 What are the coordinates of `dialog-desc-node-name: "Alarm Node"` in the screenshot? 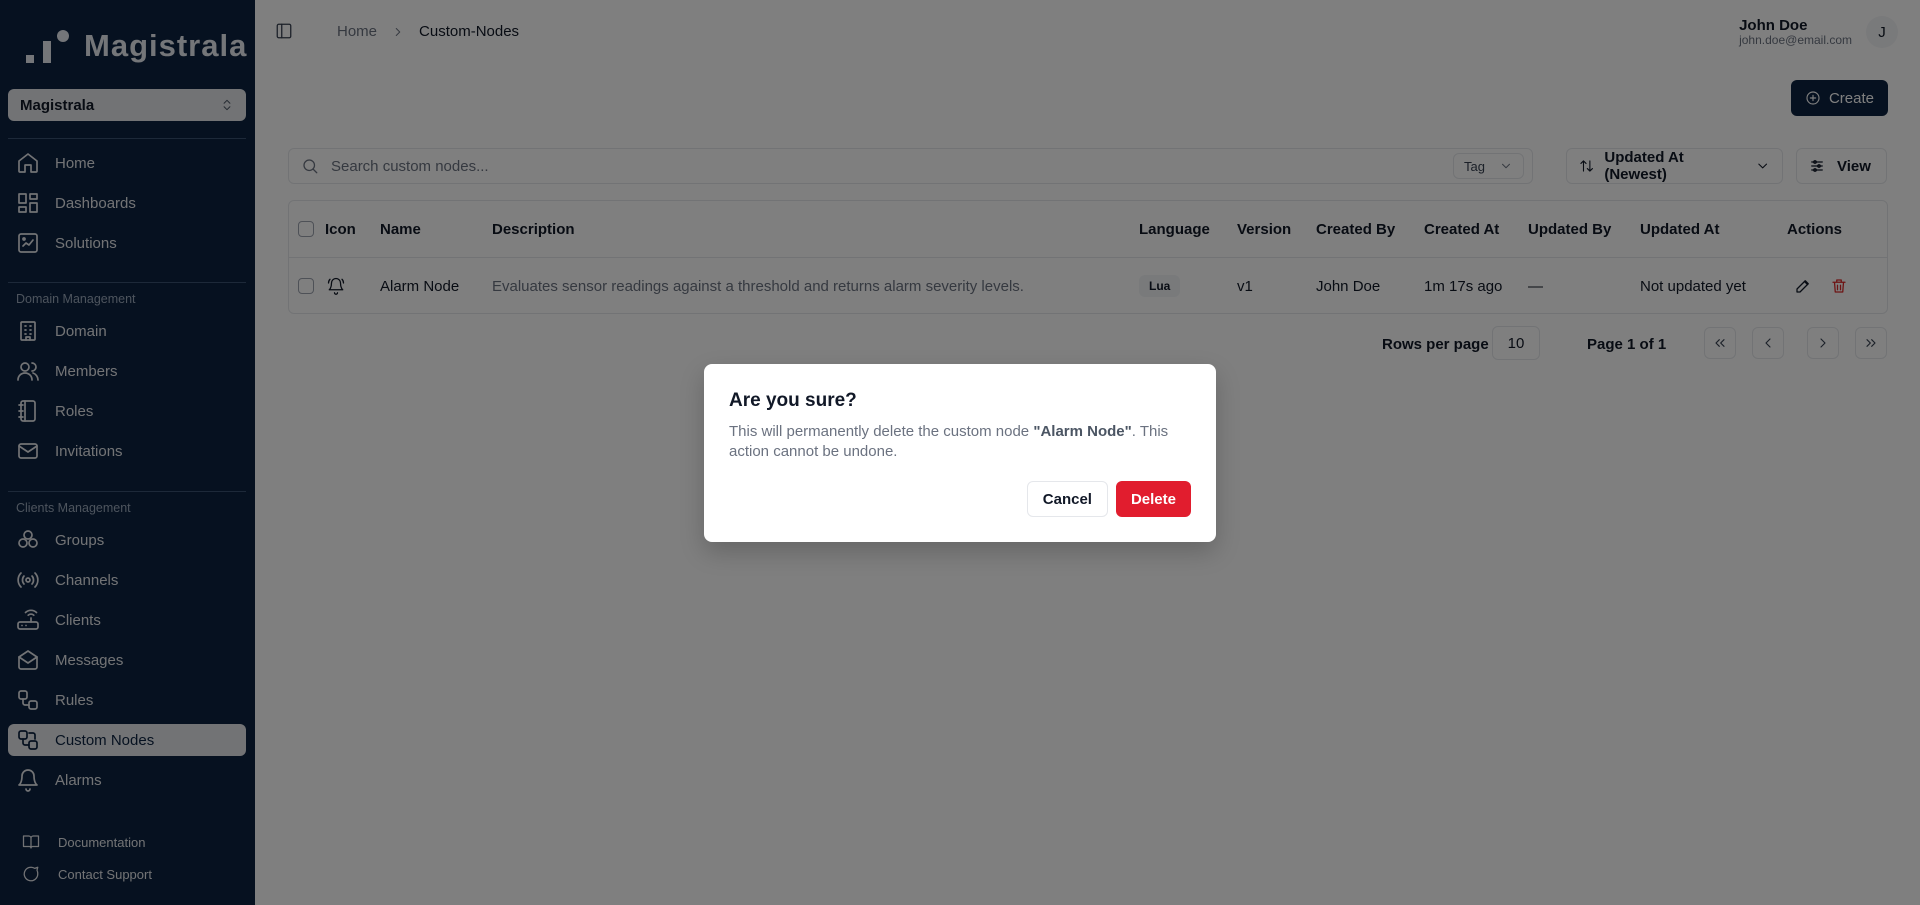 It's located at (1082, 431).